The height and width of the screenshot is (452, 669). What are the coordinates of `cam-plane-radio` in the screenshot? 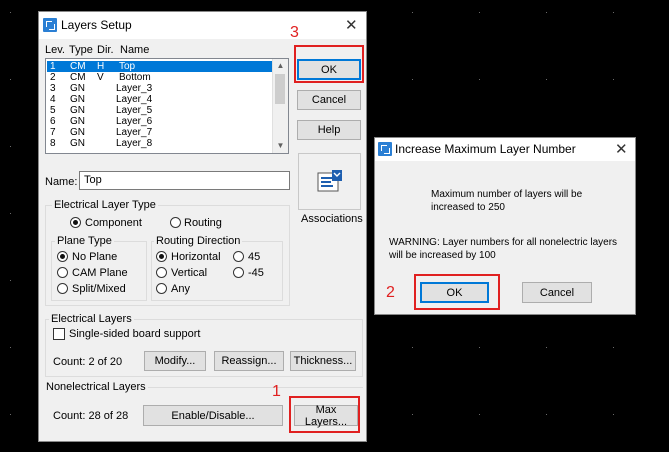 It's located at (62, 272).